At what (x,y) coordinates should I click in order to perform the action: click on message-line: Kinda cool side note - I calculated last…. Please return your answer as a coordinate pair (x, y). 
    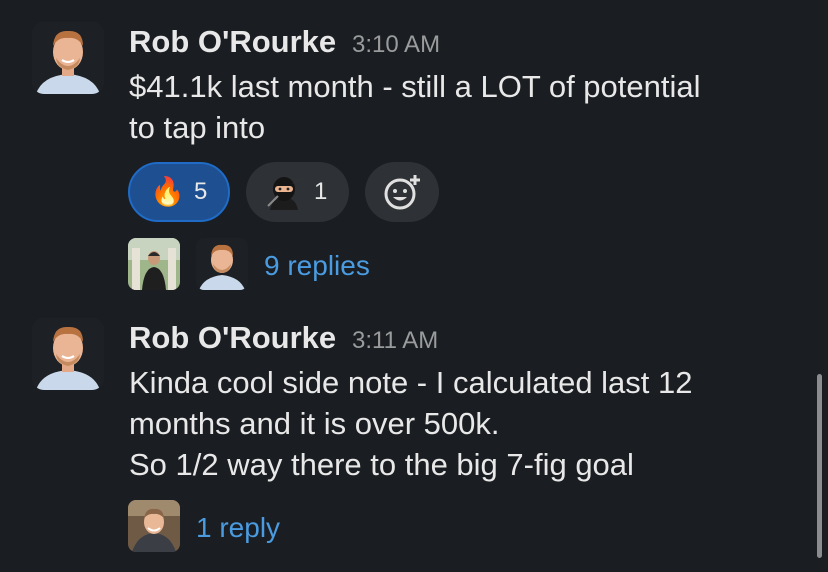
    Looking at the image, I should click on (411, 382).